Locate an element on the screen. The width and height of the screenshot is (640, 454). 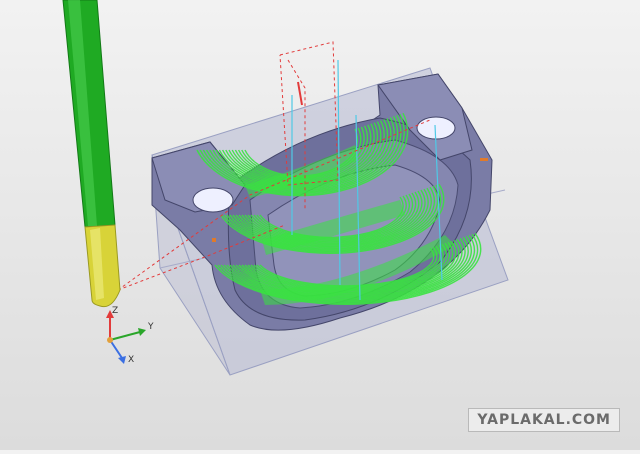
axis-triad-icon: Z Y X is located at coordinates (130, 335).